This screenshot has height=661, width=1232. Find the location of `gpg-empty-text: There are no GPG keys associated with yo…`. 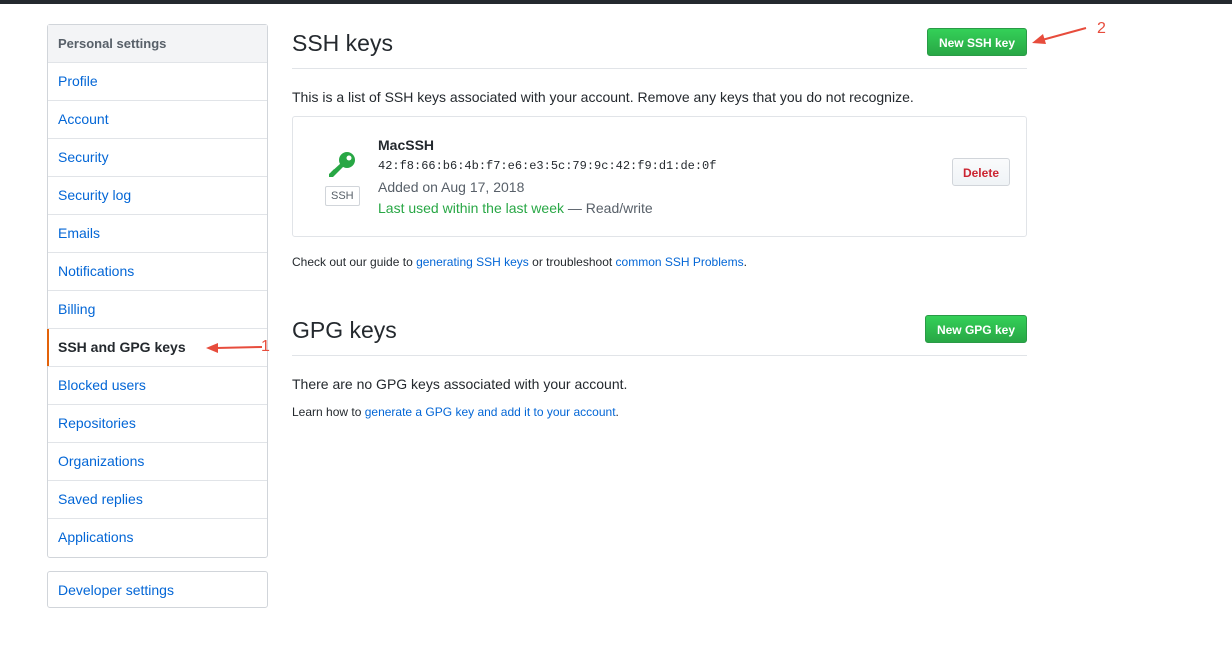

gpg-empty-text: There are no GPG keys associated with yo… is located at coordinates (460, 384).